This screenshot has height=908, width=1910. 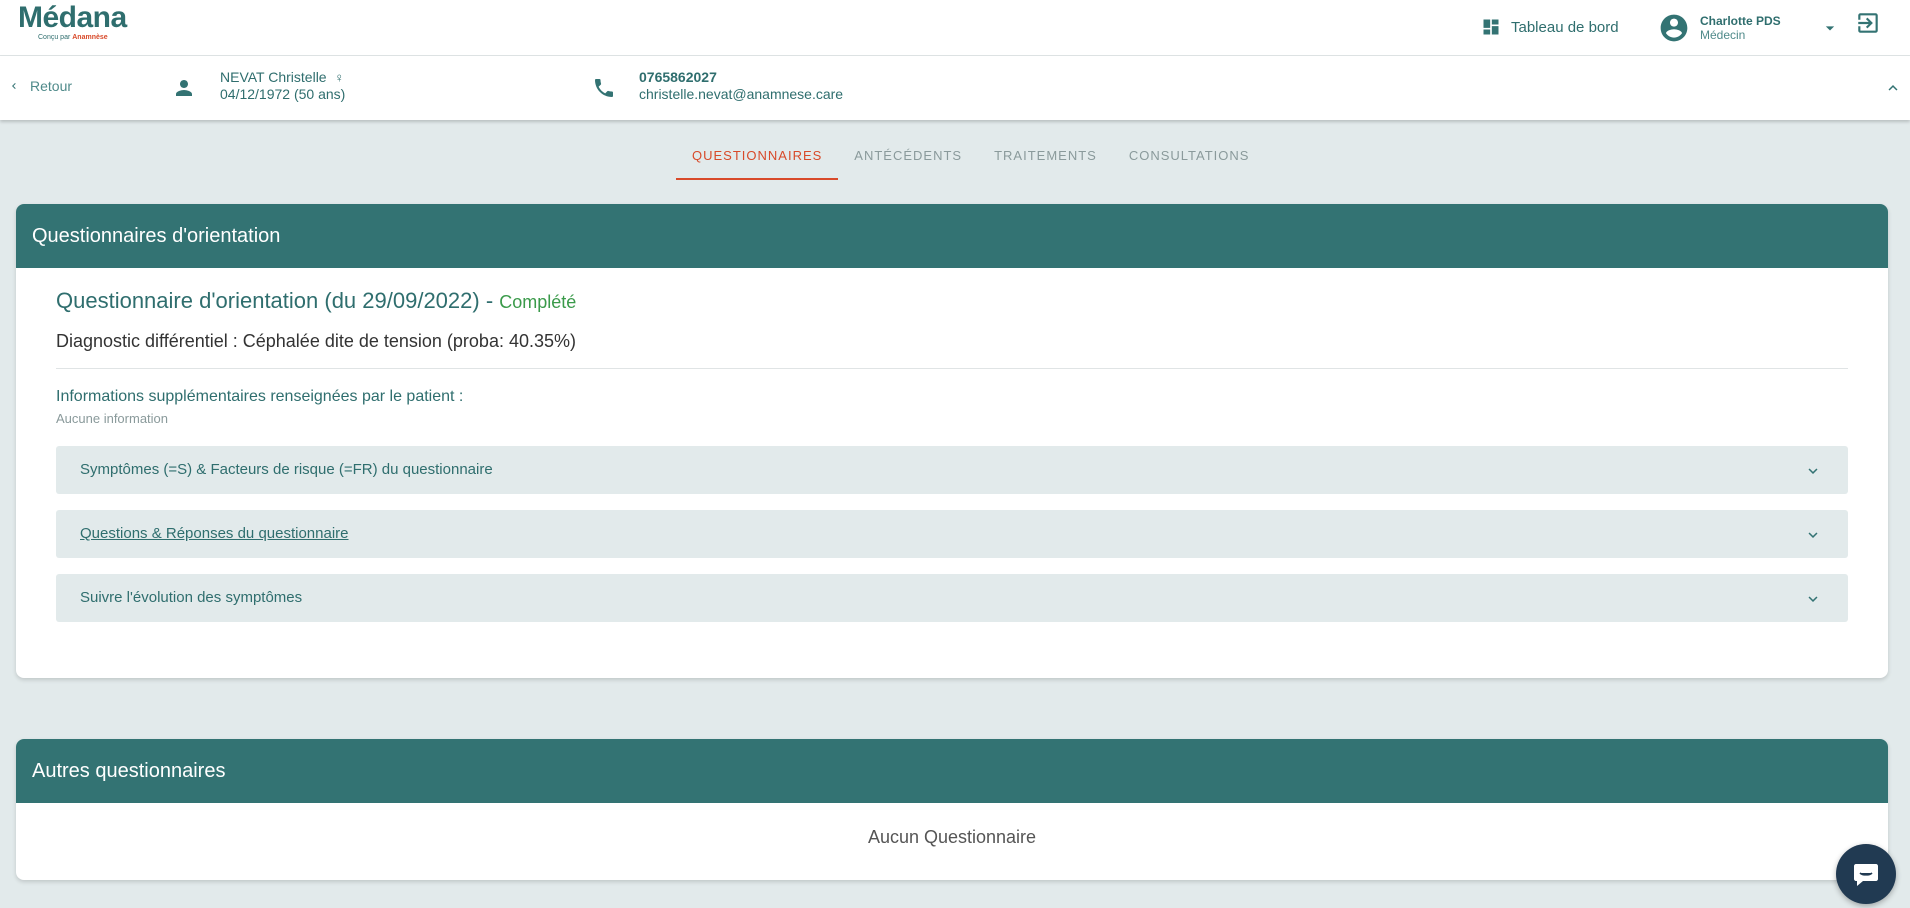 I want to click on account-circle-icon, so click(x=1674, y=28).